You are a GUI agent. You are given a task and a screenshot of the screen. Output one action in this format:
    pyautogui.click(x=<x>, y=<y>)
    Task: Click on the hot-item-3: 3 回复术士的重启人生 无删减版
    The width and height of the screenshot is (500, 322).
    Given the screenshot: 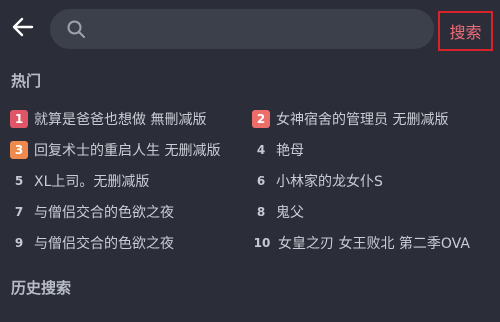 What is the action you would take?
    pyautogui.click(x=115, y=150)
    